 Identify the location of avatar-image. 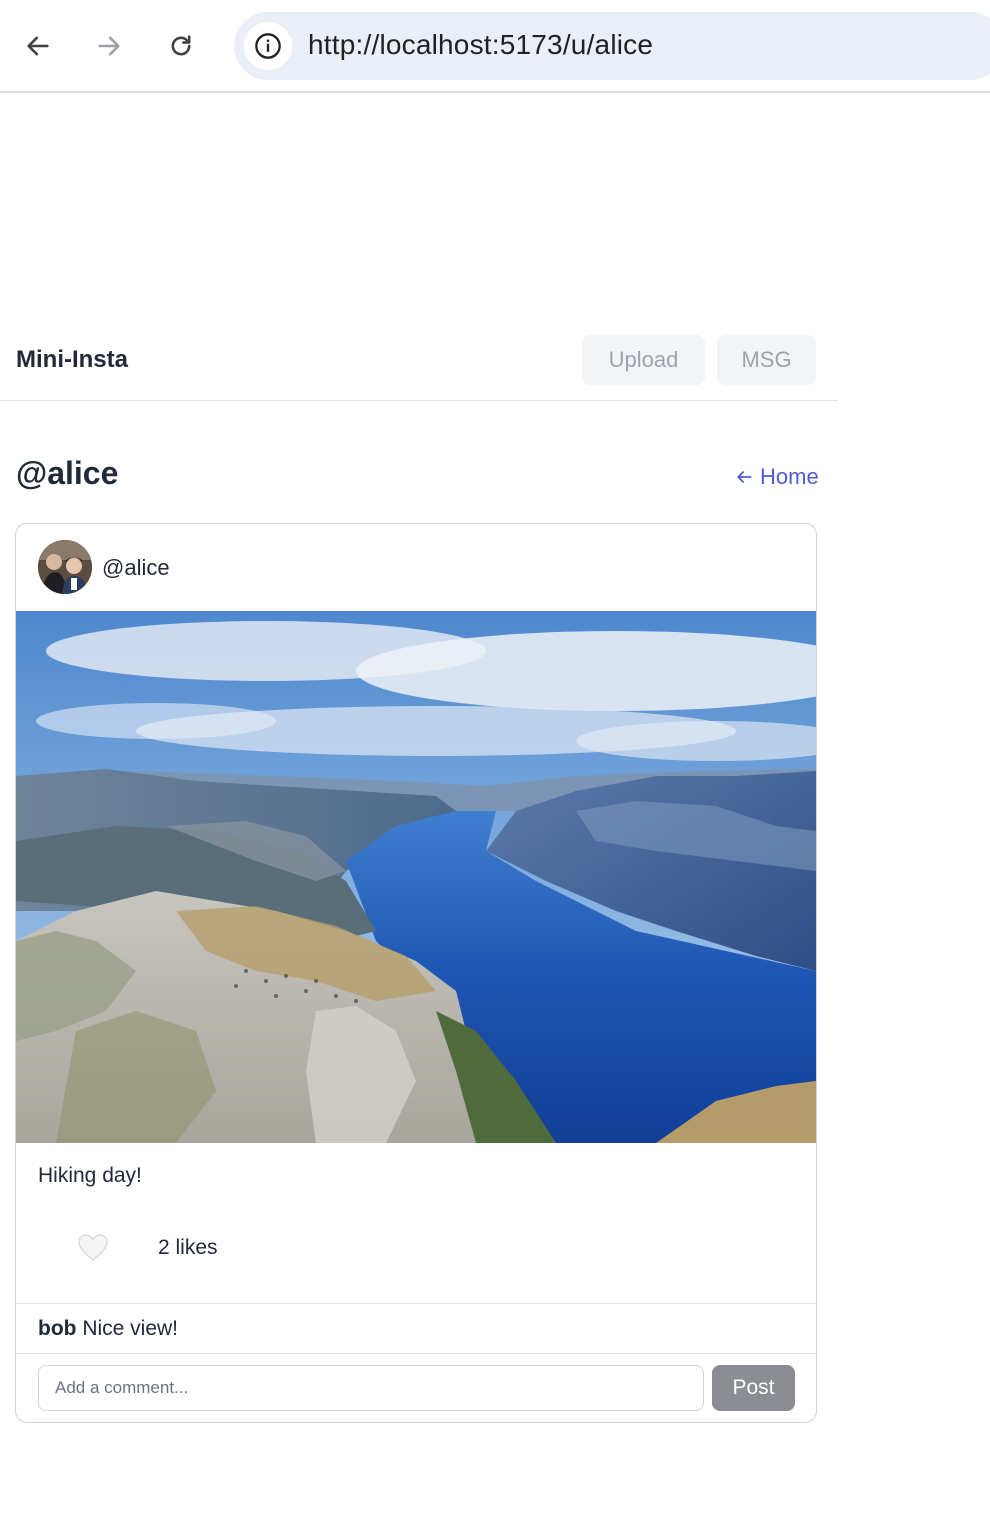
(65, 567).